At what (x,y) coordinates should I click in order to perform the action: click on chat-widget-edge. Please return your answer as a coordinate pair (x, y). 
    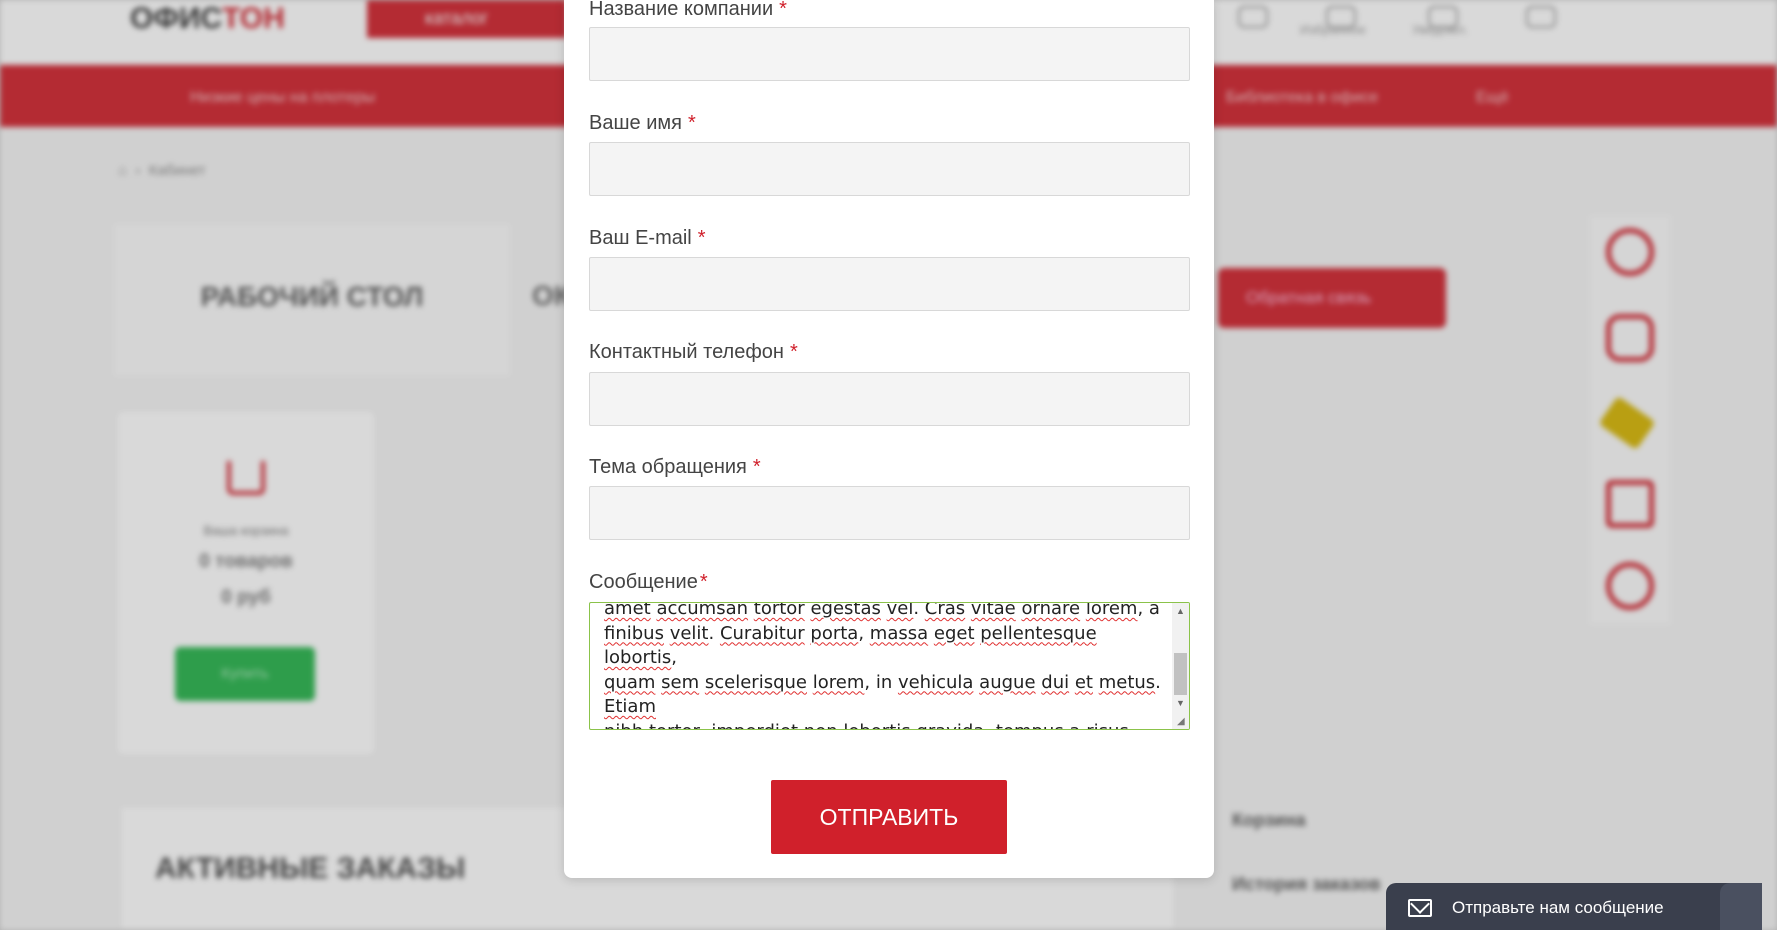
    Looking at the image, I should click on (1741, 906).